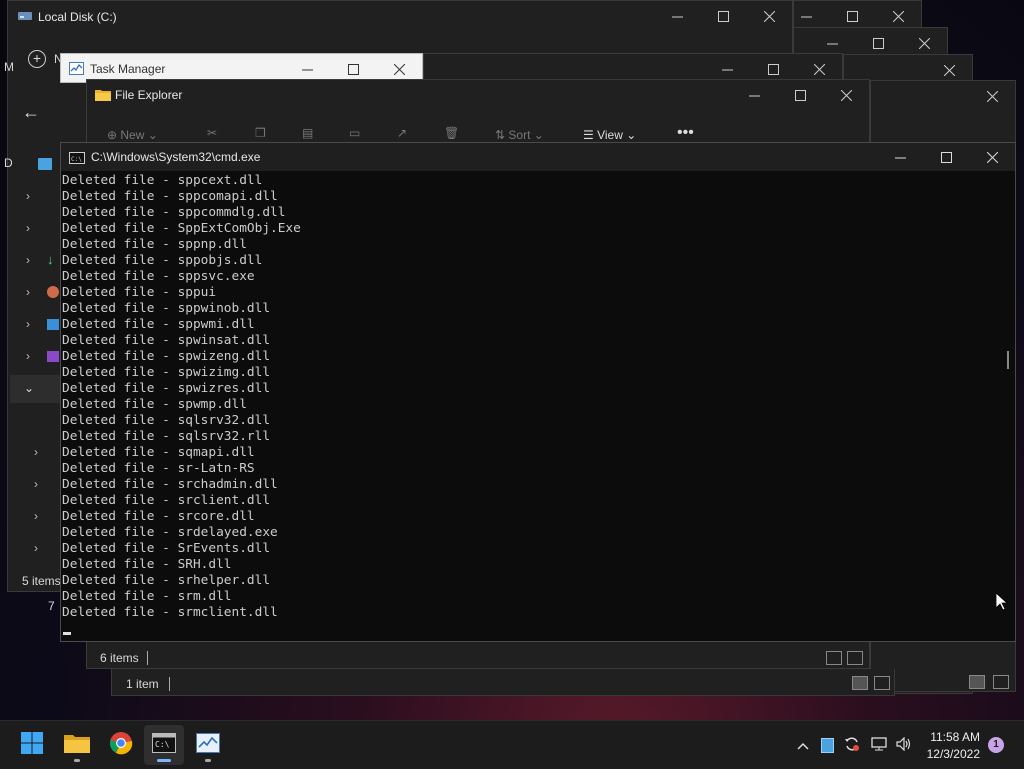  I want to click on share-icon: ↗, so click(402, 133).